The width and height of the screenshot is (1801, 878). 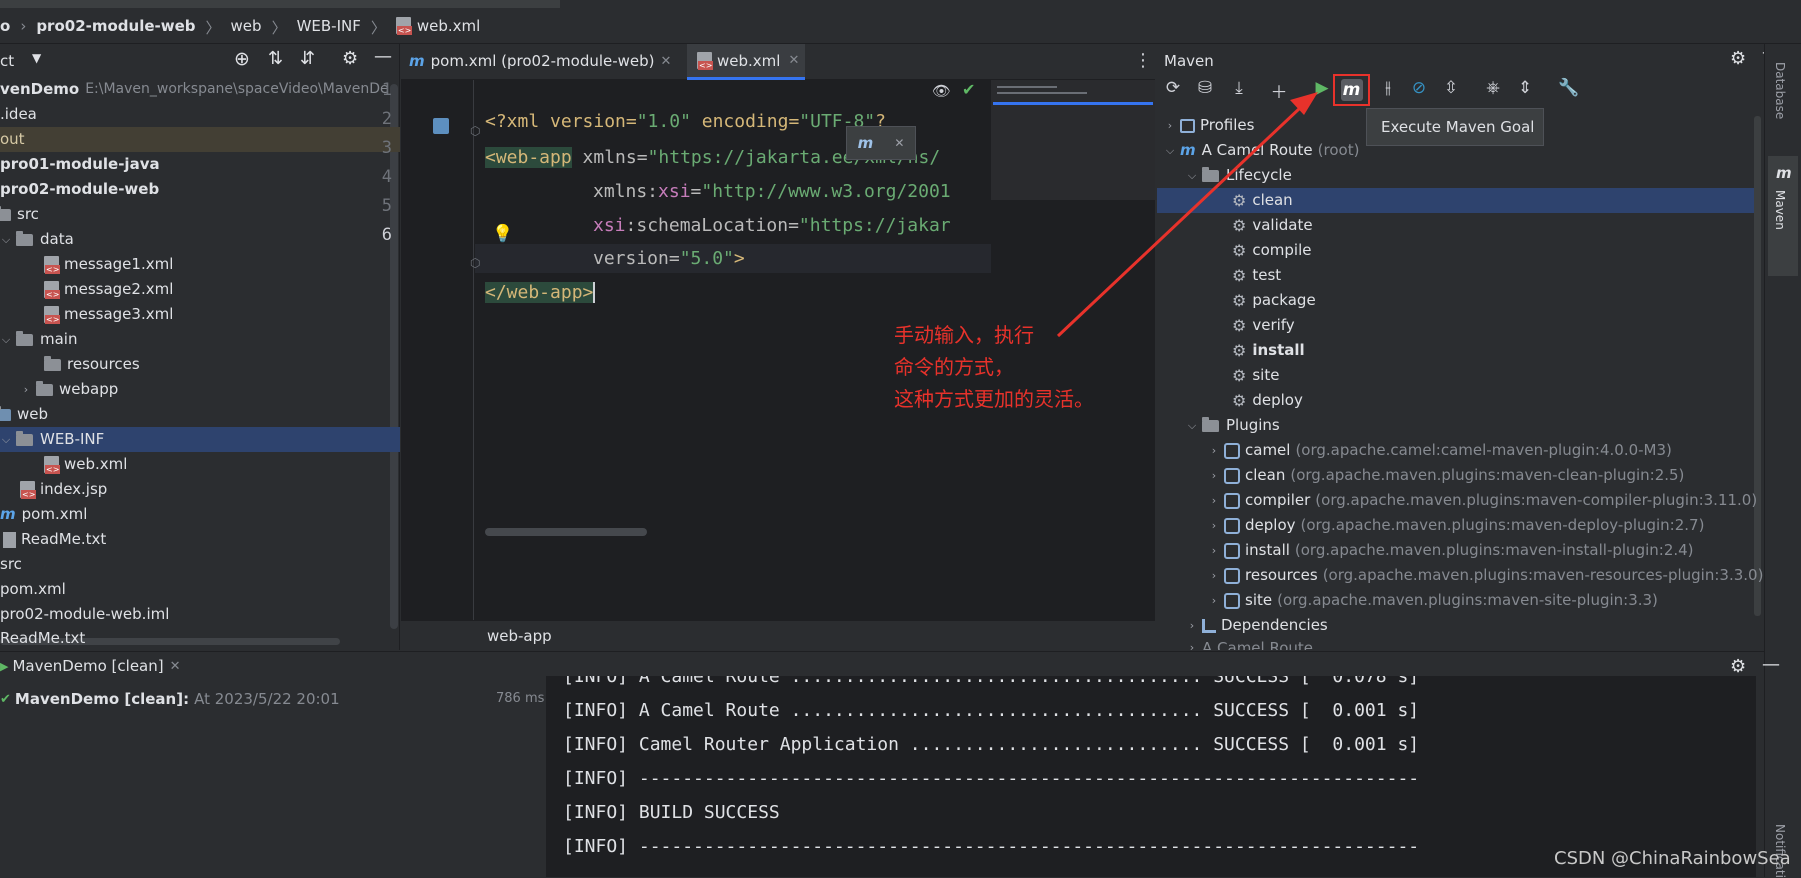 I want to click on tree-item-readme: ReadMe.txt, so click(x=53, y=539).